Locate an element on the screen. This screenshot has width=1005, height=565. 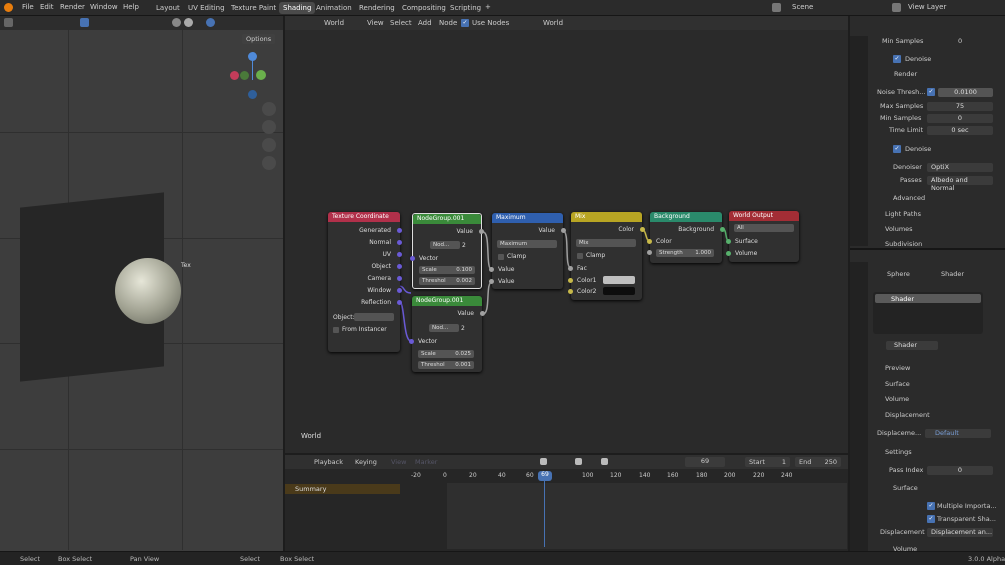
strength-field: Strength 1.000 is located at coordinates (685, 253).